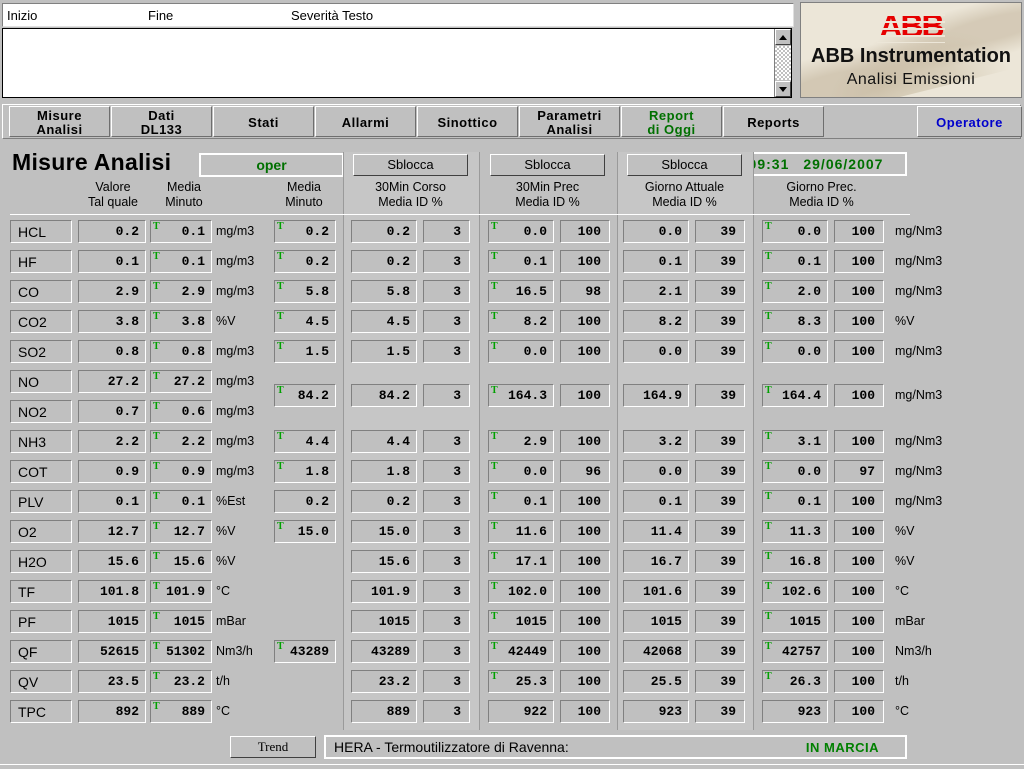  I want to click on cell-media-minuto-PF-text: 1015, so click(189, 621).